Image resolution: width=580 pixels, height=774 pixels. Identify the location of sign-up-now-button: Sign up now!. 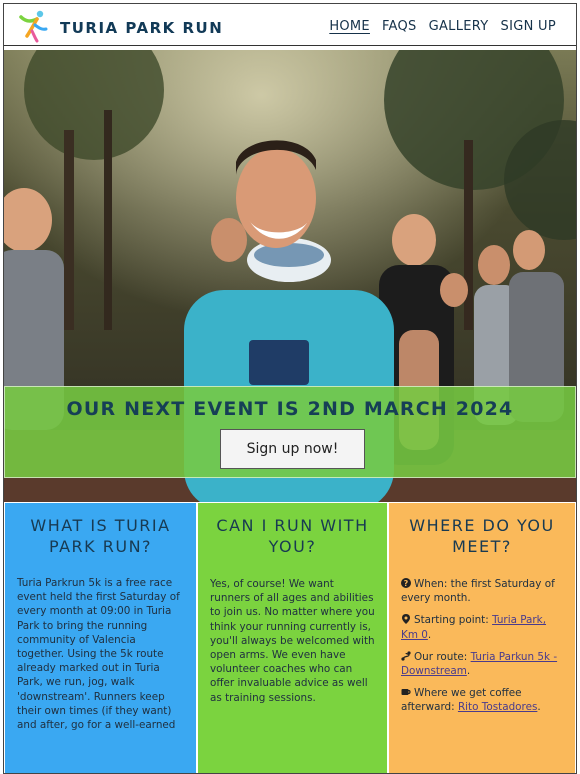
(292, 449).